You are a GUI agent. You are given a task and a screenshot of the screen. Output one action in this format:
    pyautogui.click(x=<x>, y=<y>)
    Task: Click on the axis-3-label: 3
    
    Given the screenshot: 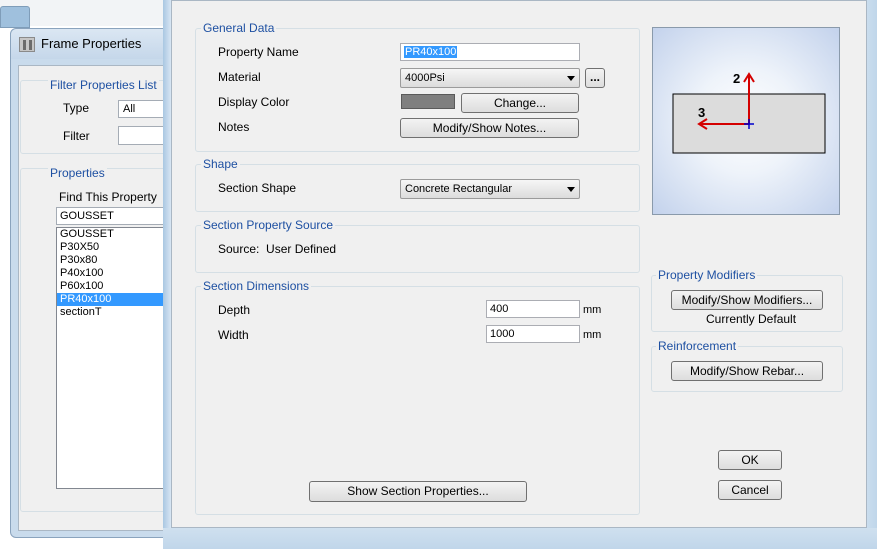 What is the action you would take?
    pyautogui.click(x=701, y=112)
    